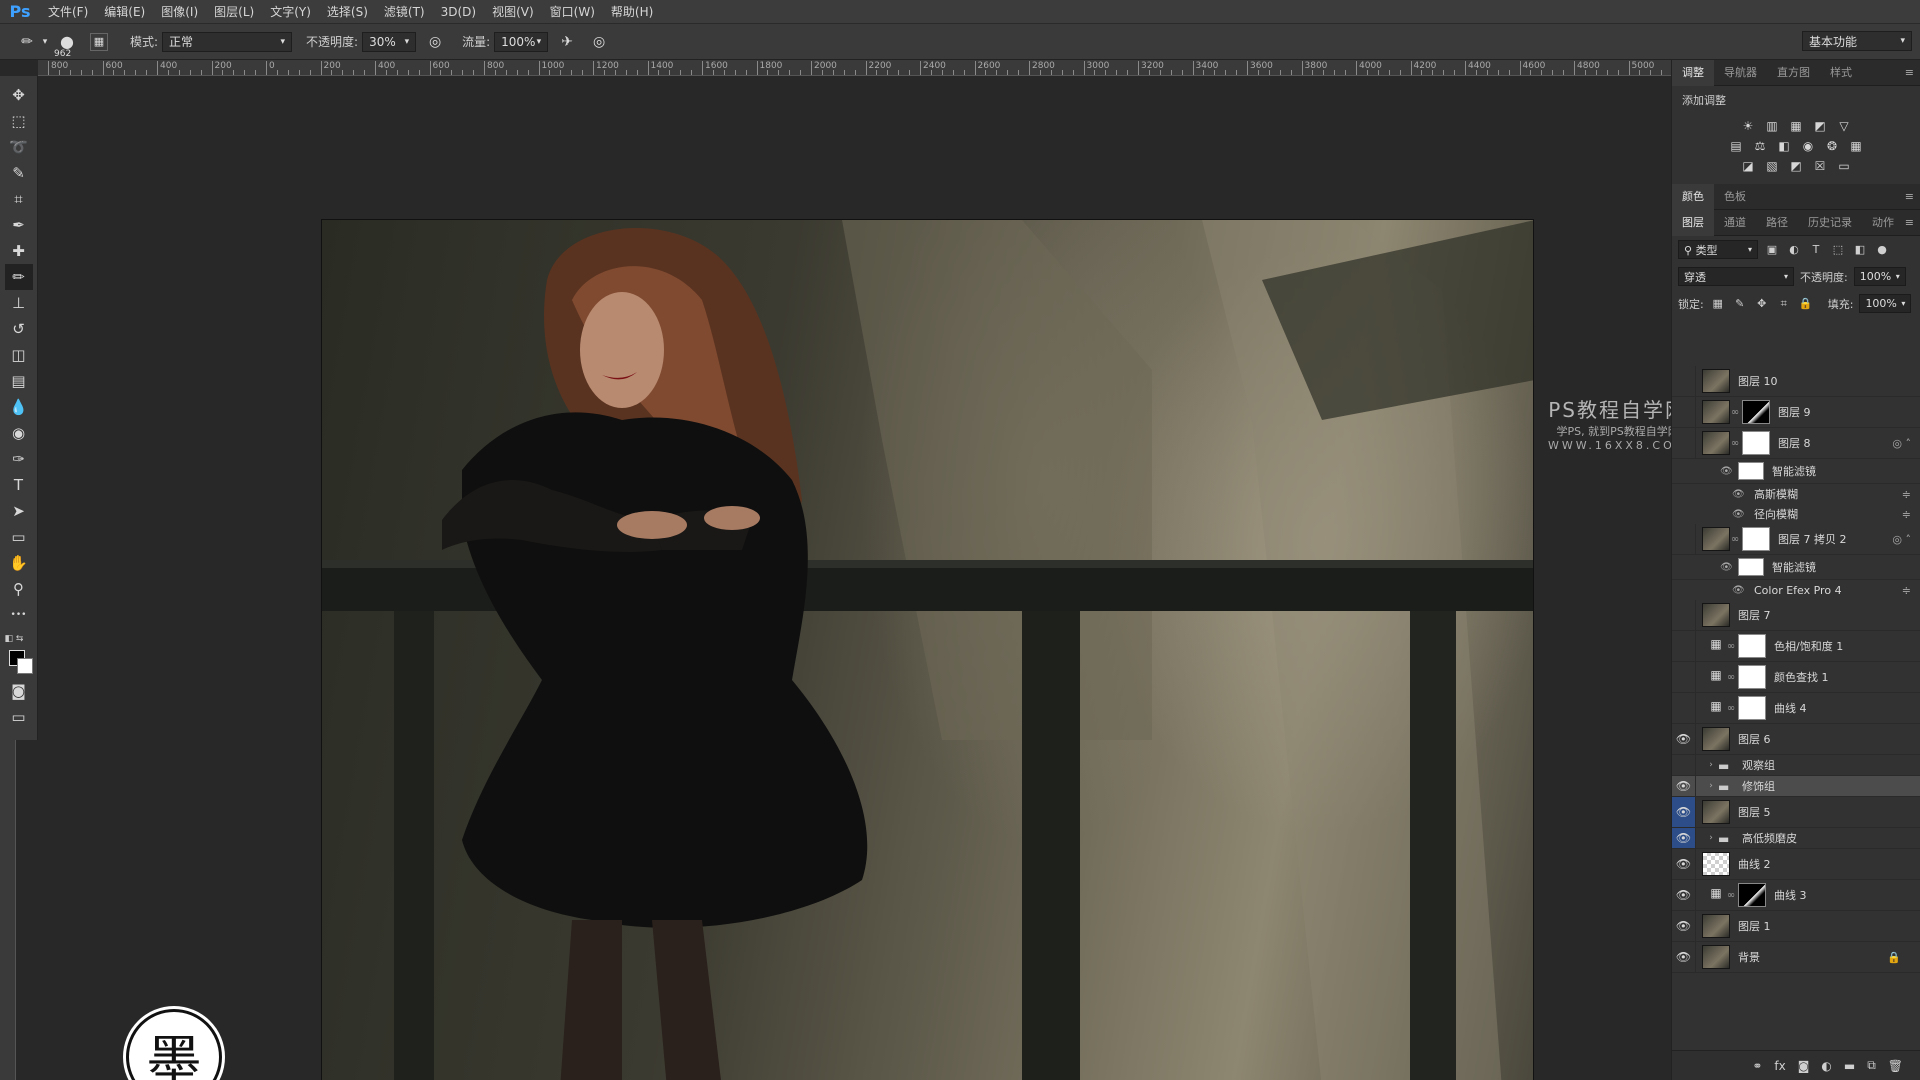 Image resolution: width=1920 pixels, height=1080 pixels. I want to click on layer-row: 👁 ▦ ∞ 色相/饱和度 1, so click(1796, 646).